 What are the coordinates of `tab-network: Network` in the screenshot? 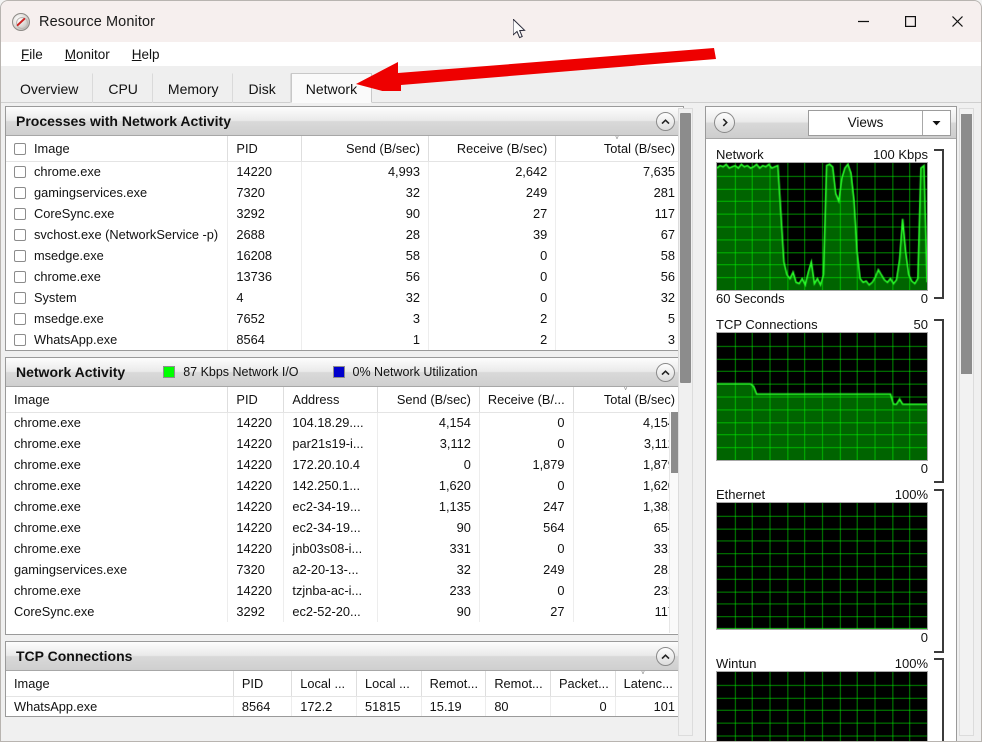 It's located at (331, 88).